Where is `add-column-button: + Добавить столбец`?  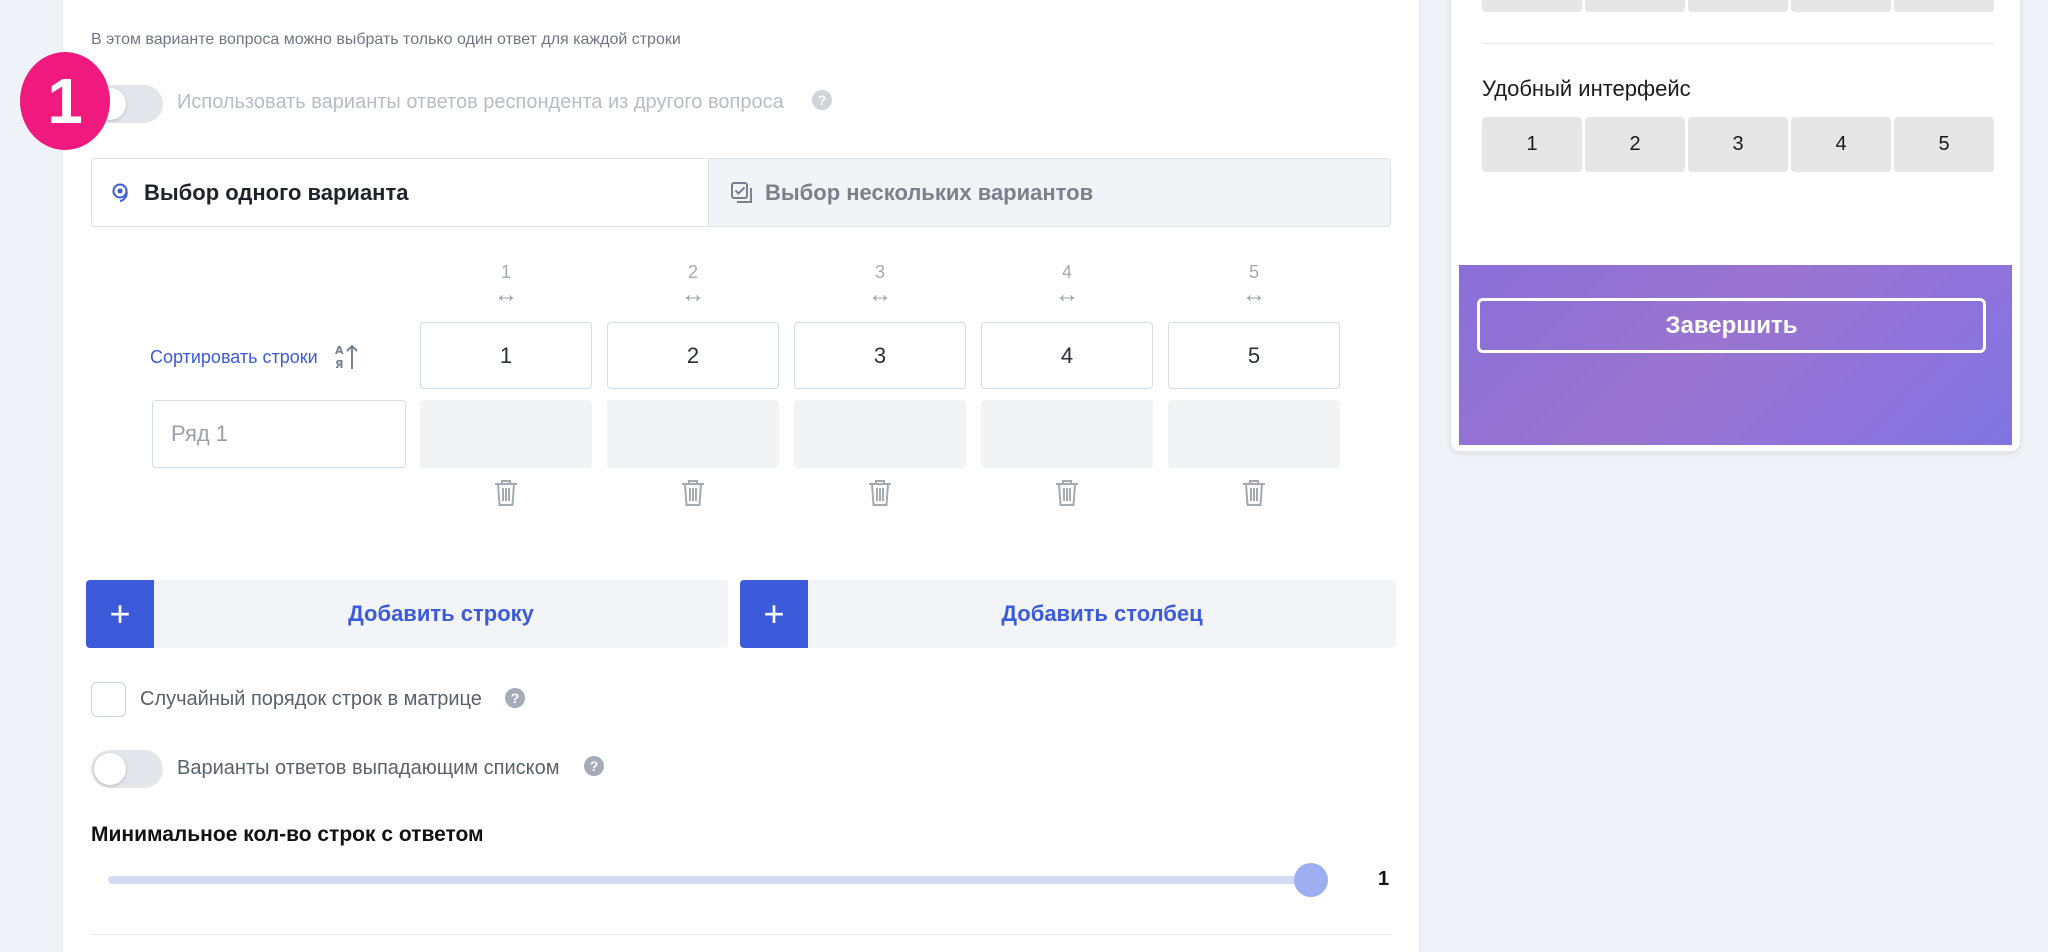 add-column-button: + Добавить столбец is located at coordinates (1068, 614).